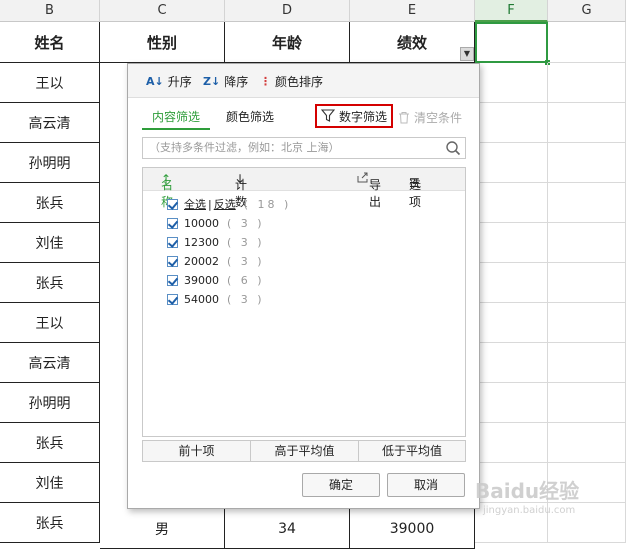  I want to click on clear-conditions-button: 清空条件, so click(430, 117).